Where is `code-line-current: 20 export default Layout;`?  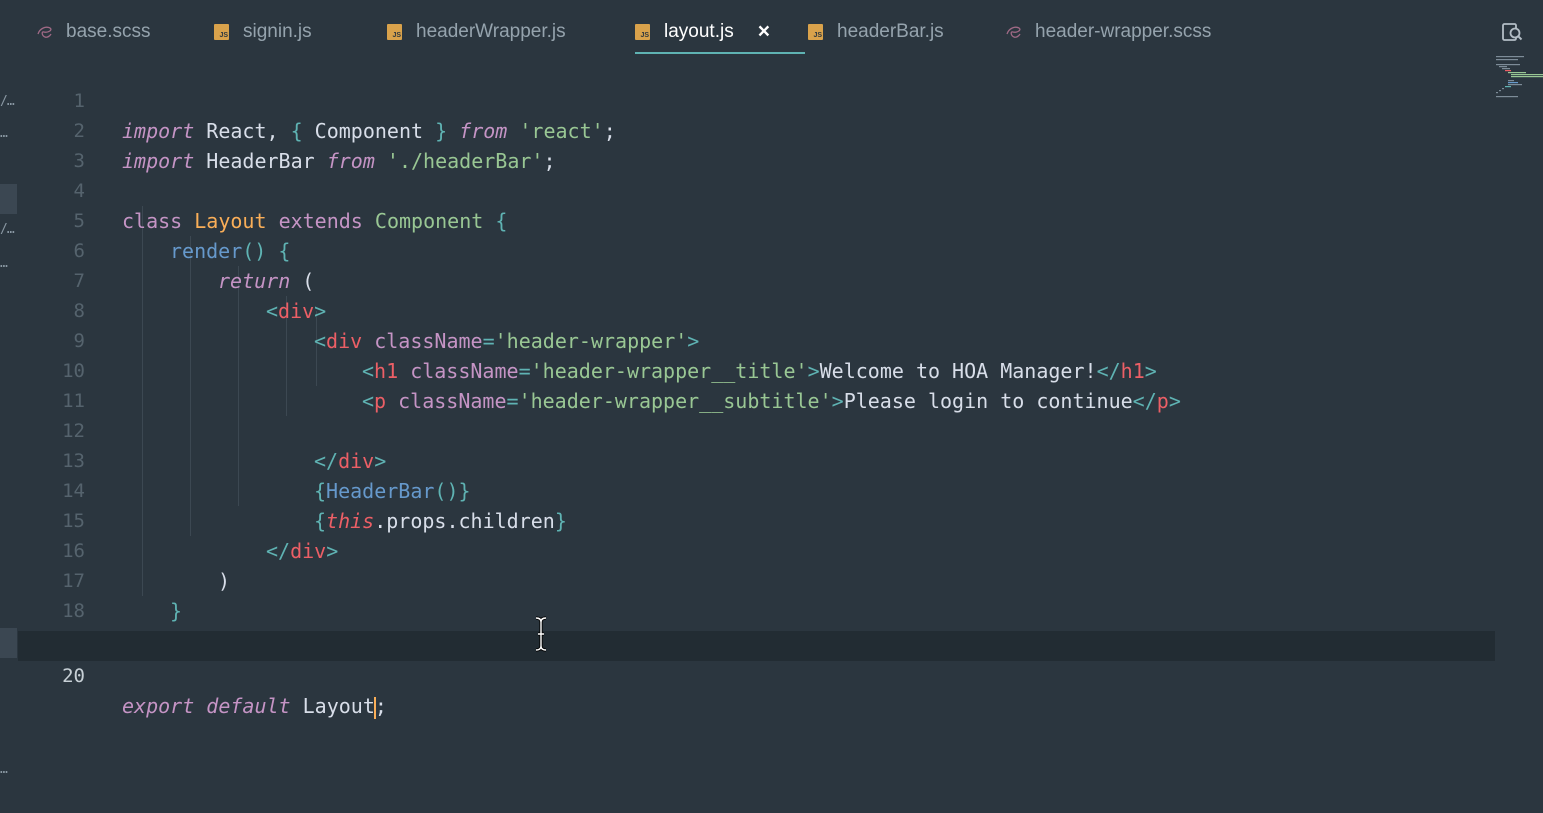
code-line-current: 20 export default Layout; is located at coordinates (756, 675).